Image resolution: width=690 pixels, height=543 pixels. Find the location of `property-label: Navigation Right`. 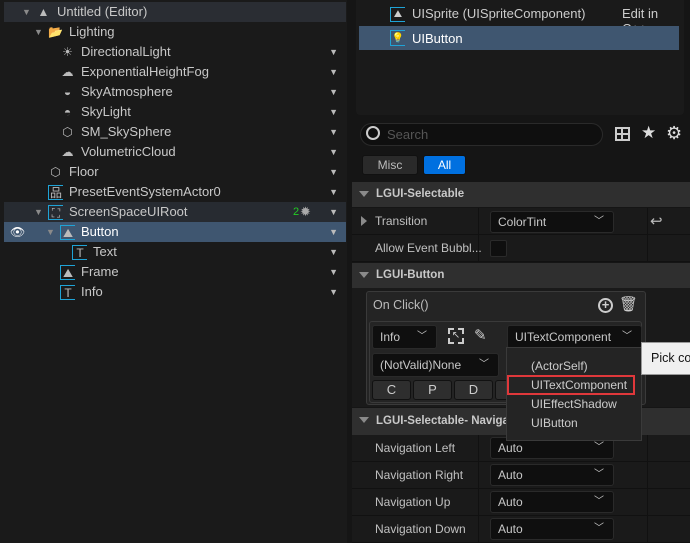

property-label: Navigation Right is located at coordinates (419, 475).